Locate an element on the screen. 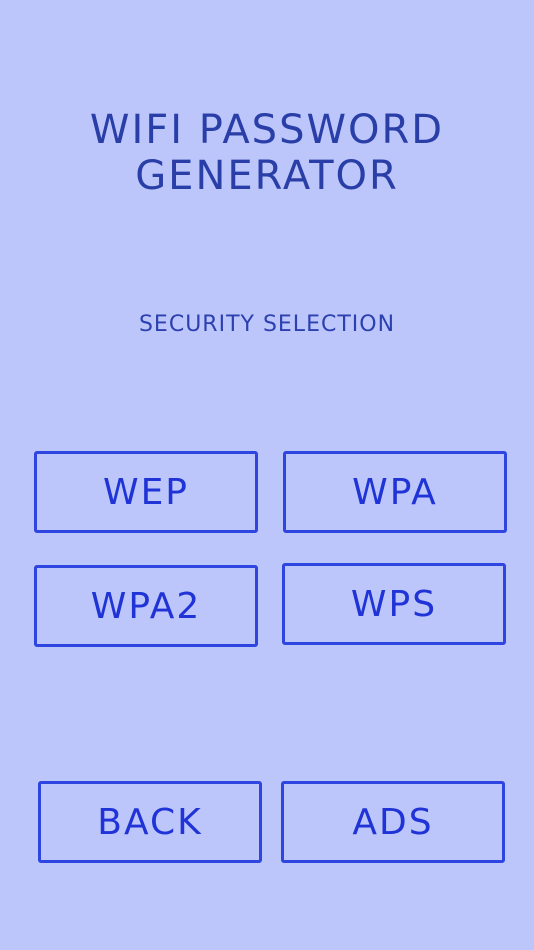 Image resolution: width=534 pixels, height=950 pixels. section-label: SECURITY SELECTION is located at coordinates (267, 324).